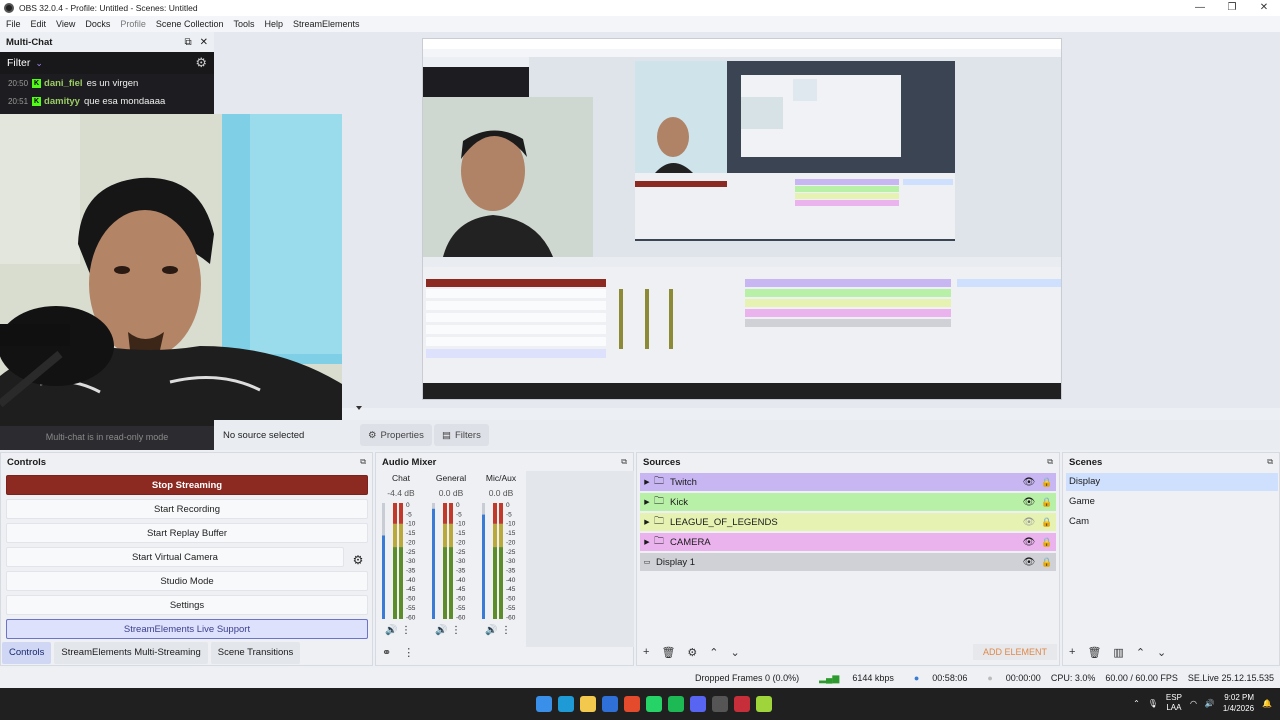 Image resolution: width=1280 pixels, height=720 pixels. Describe the element at coordinates (1232, 8) in the screenshot. I see `maximize-icon: ❐` at that location.